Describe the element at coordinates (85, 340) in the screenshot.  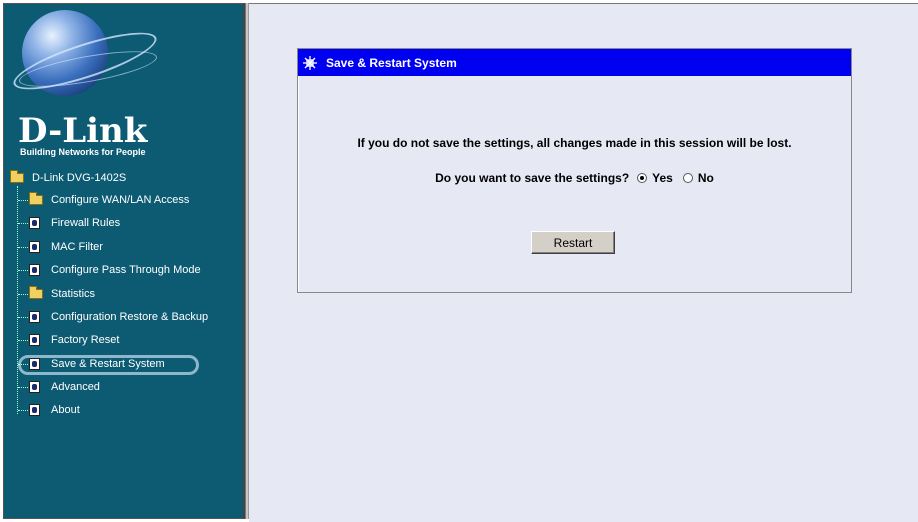
I see `sidebar-item-label: Factory Reset` at that location.